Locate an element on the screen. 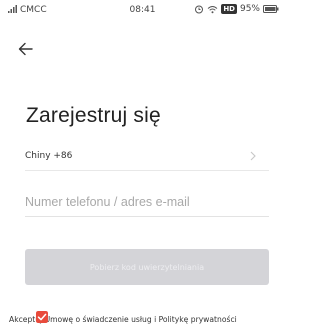  checkbox-checked-icon is located at coordinates (42, 317).